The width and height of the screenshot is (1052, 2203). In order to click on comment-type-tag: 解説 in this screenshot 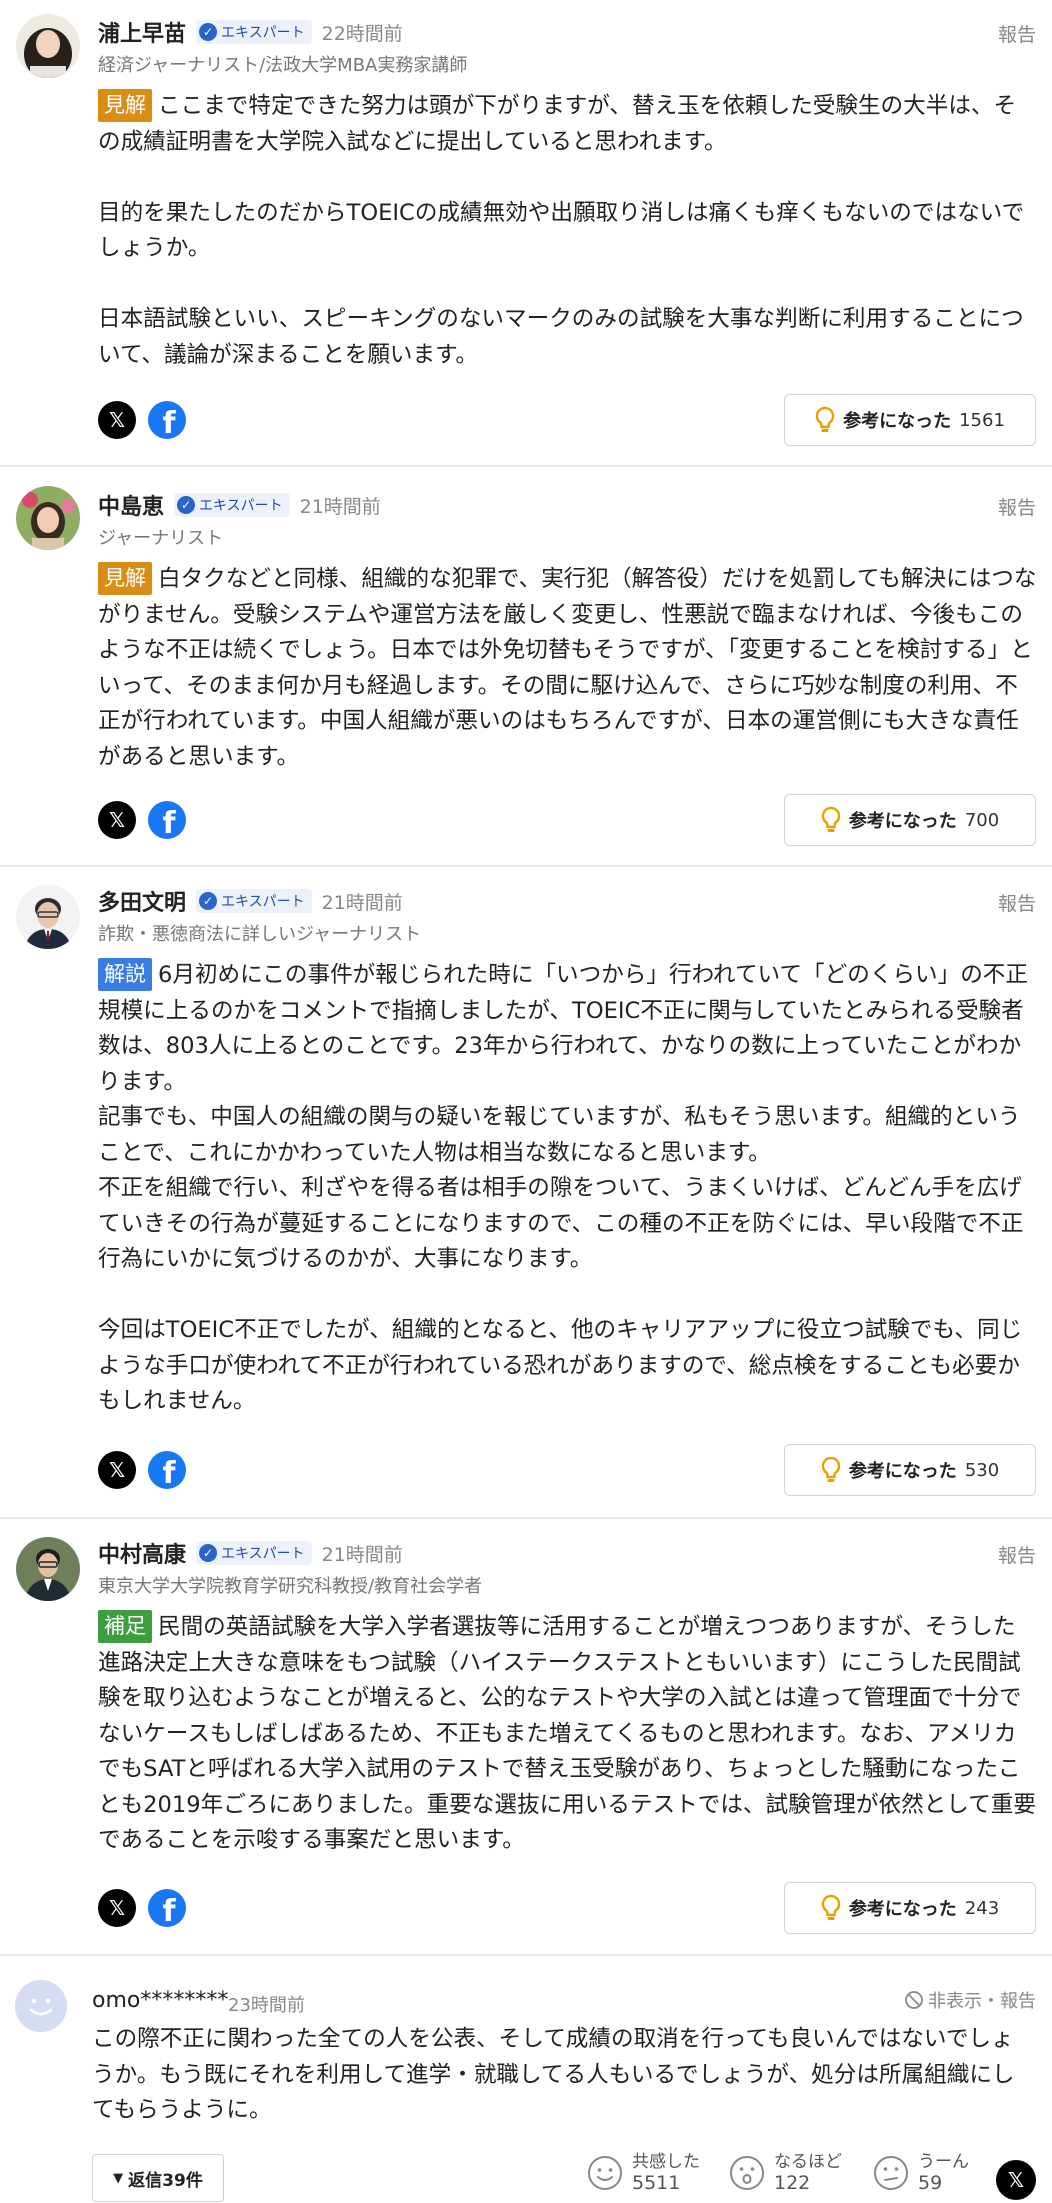, I will do `click(125, 974)`.